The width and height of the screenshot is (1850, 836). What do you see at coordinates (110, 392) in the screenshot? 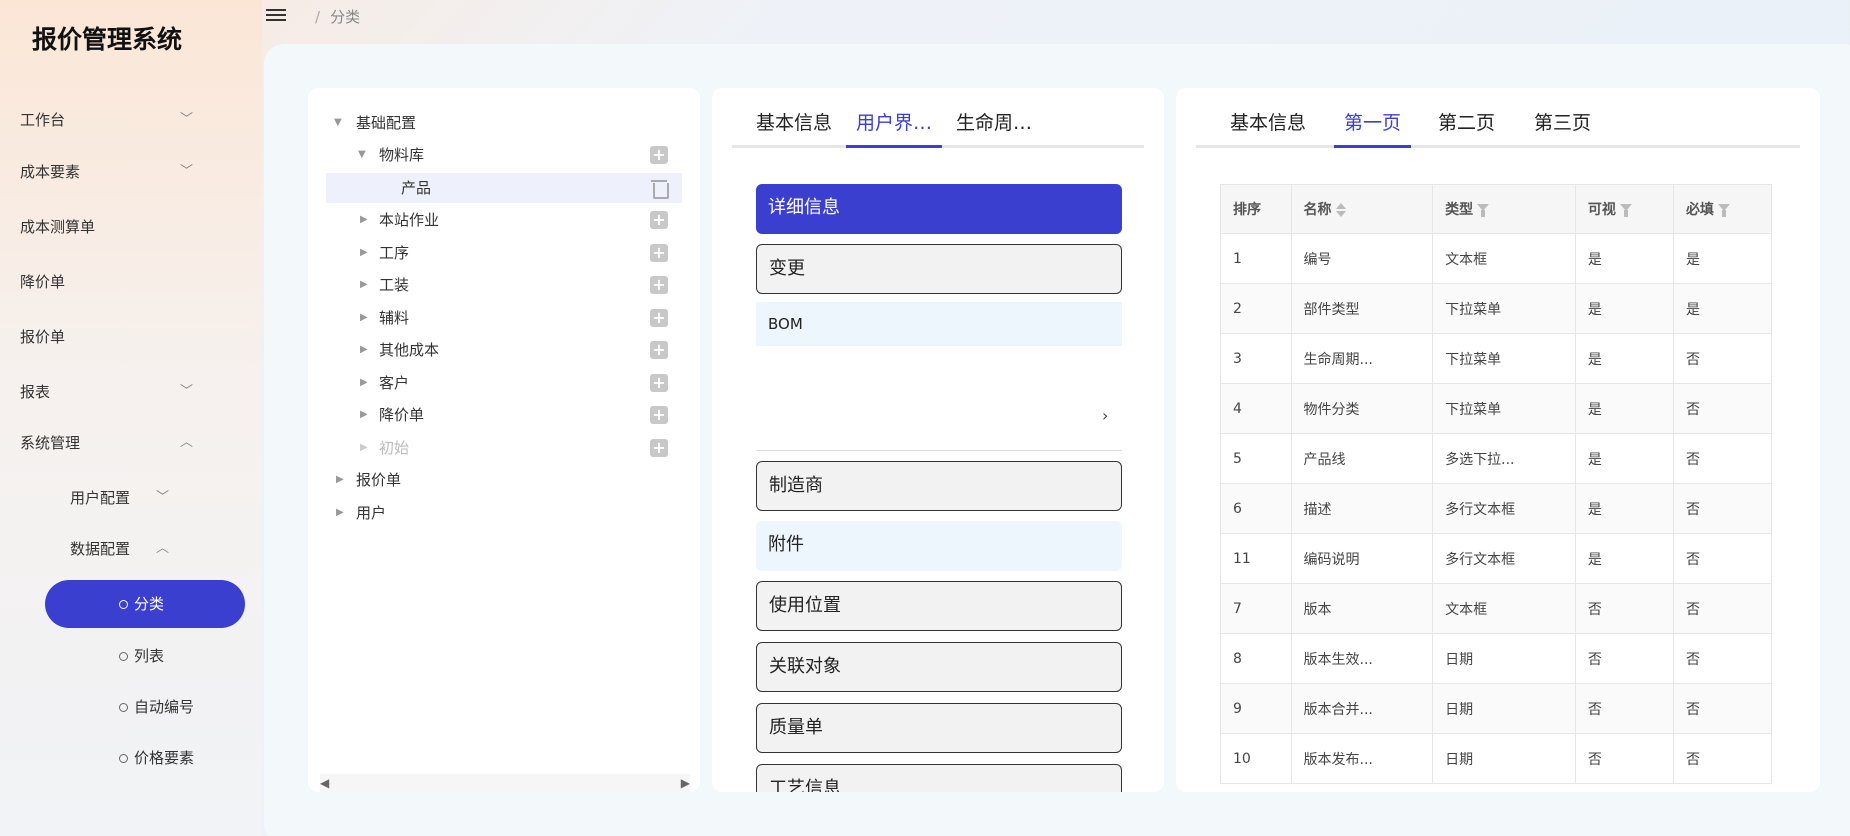
I see `sidebar-item-reports: 报表 ﹀` at bounding box center [110, 392].